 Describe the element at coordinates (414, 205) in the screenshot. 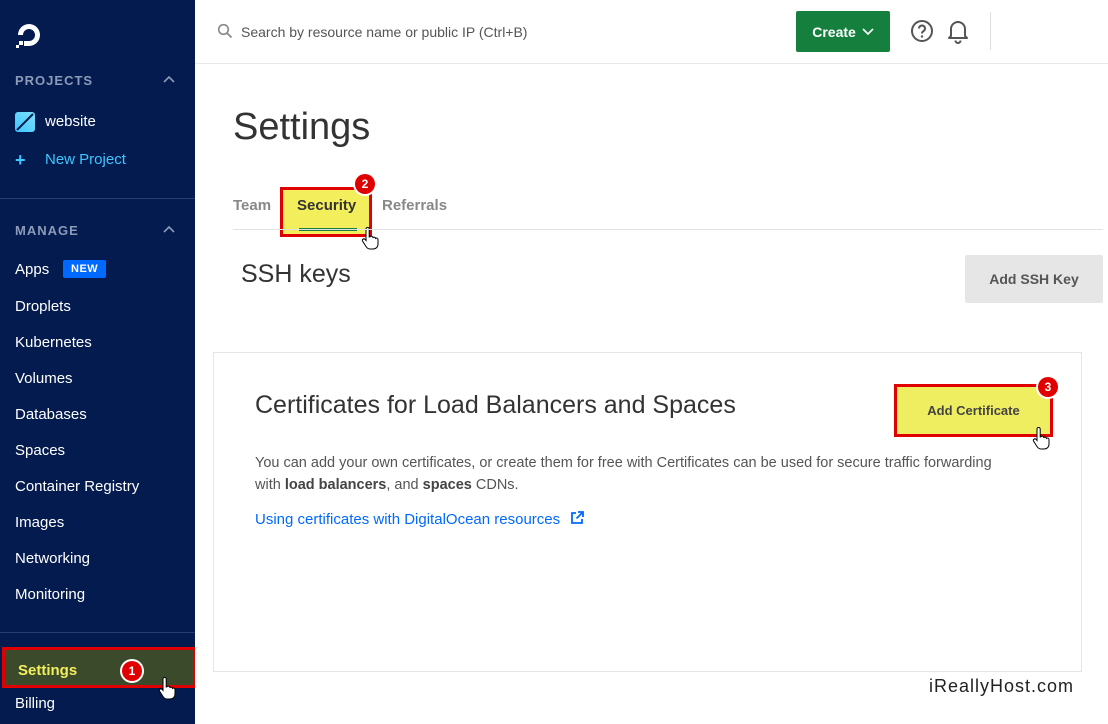

I see `tab-referrals: Referrals` at that location.